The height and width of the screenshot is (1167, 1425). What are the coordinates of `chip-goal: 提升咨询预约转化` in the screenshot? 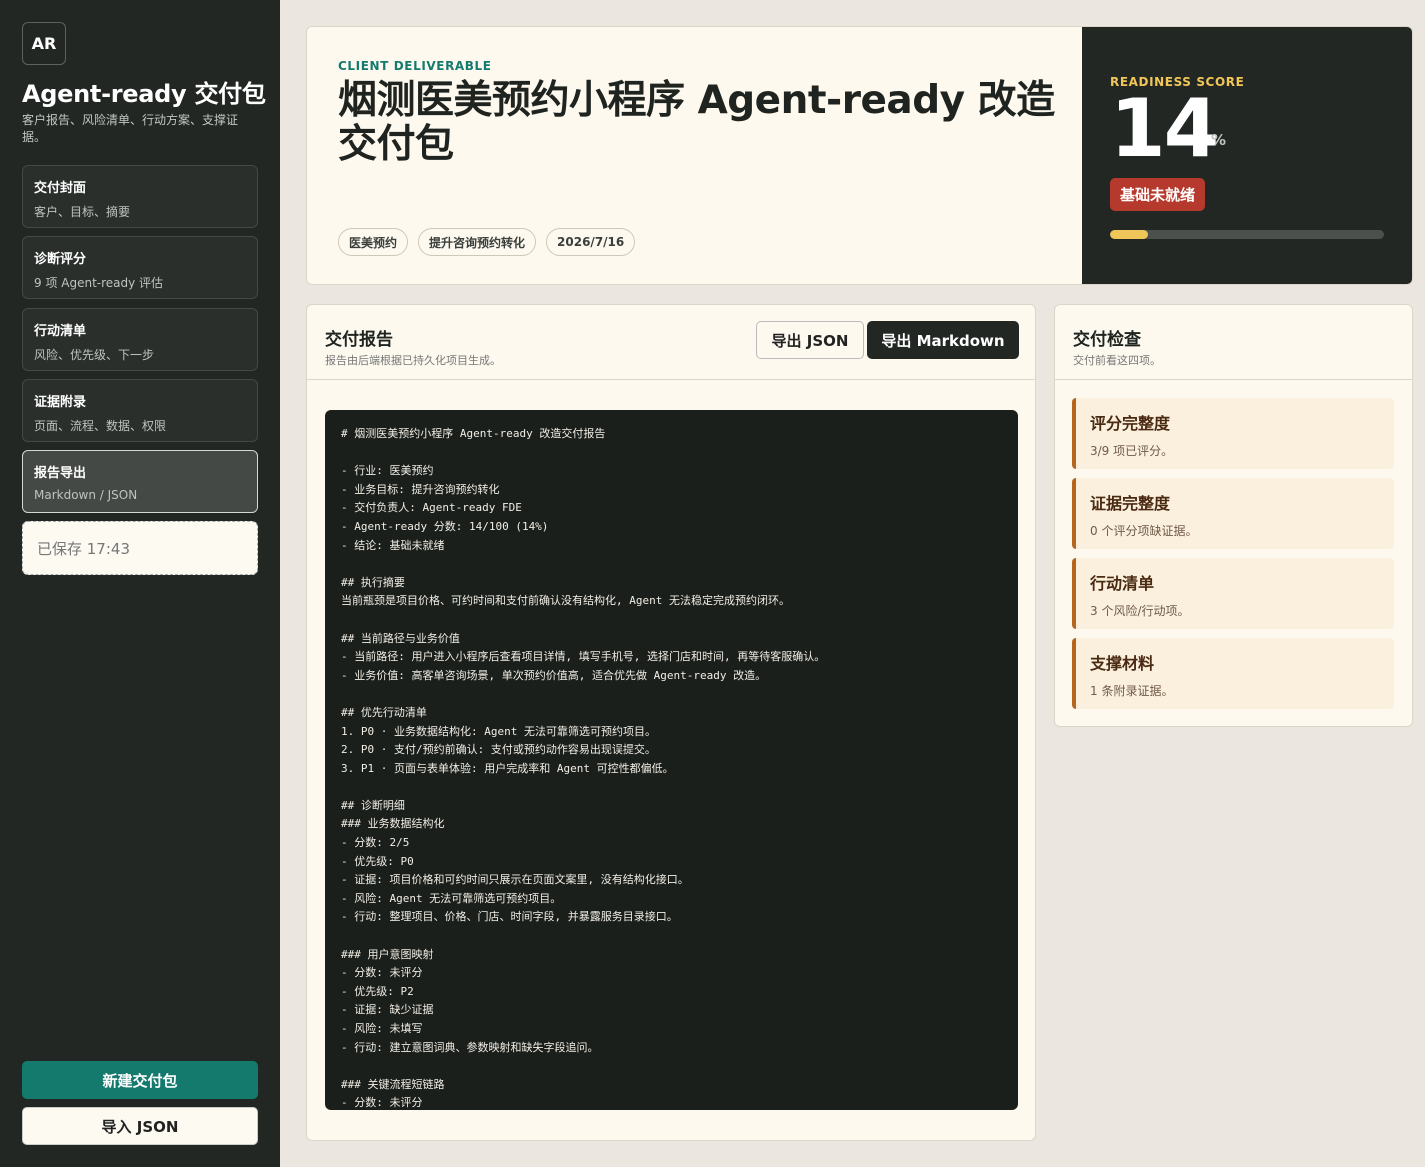 It's located at (477, 242).